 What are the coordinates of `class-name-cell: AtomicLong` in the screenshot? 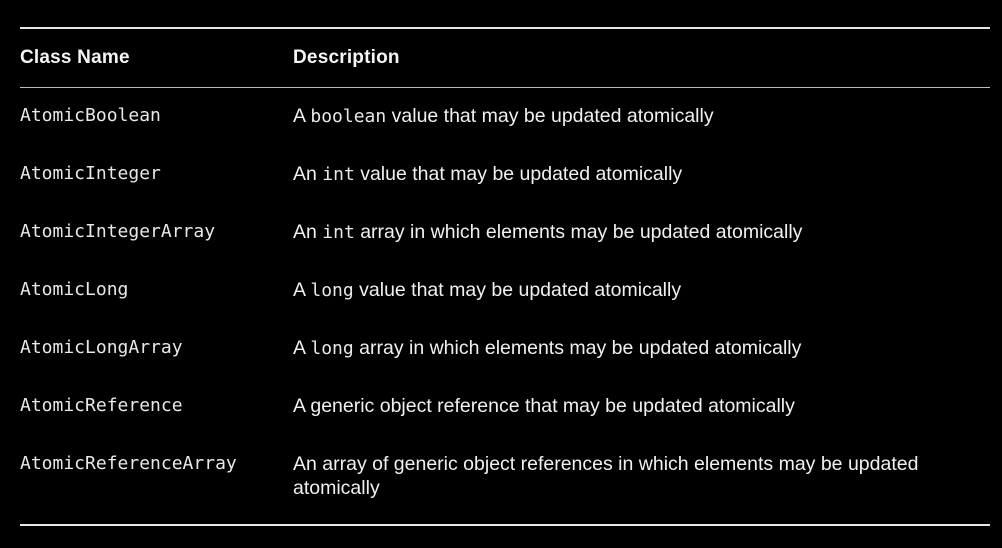 It's located at (74, 289).